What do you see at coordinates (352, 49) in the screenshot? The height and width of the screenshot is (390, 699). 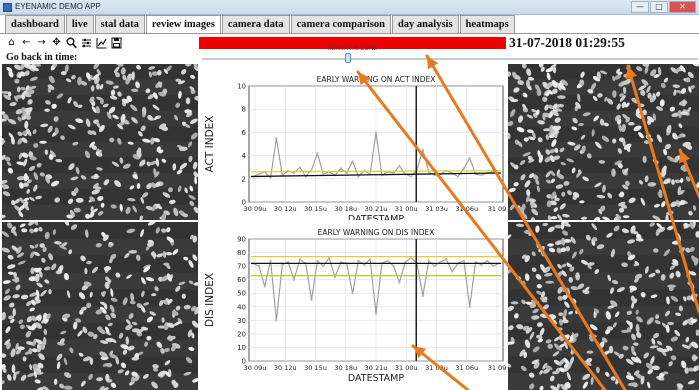 I see `warning-bar-text: SENSITIVE ZONE` at bounding box center [352, 49].